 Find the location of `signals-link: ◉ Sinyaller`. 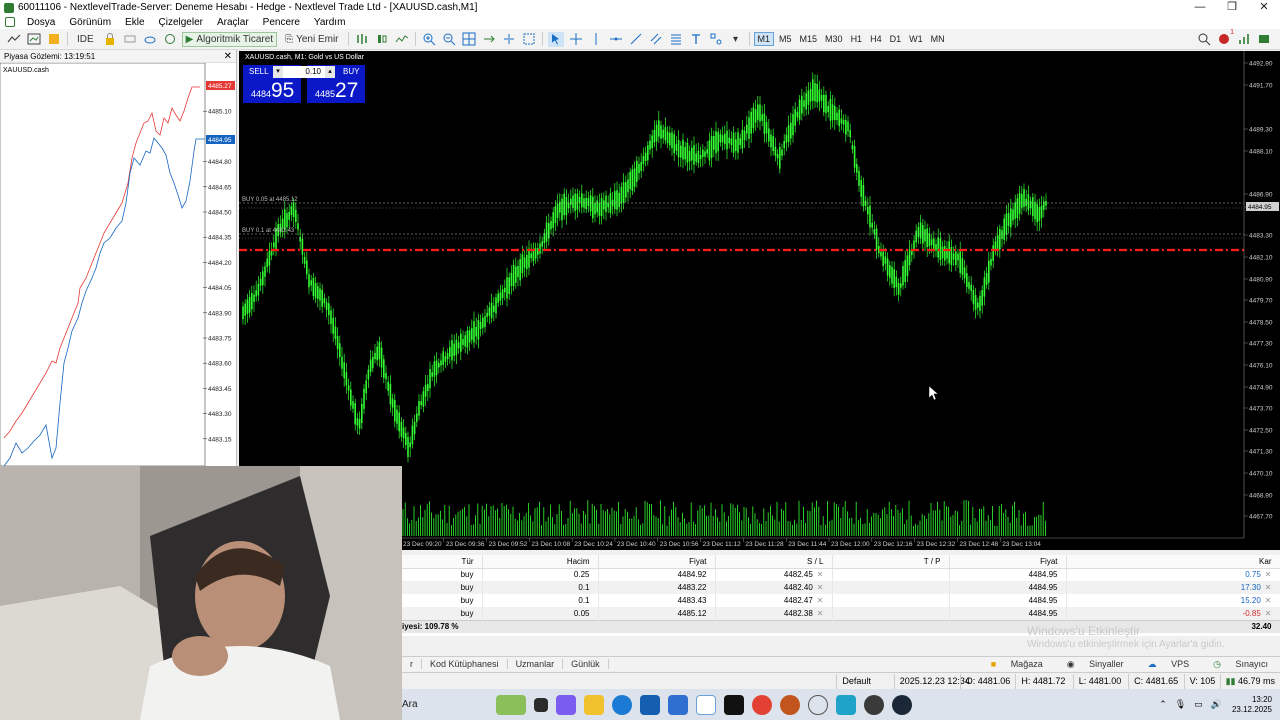

signals-link: ◉ Sinyaller is located at coordinates (1095, 664).